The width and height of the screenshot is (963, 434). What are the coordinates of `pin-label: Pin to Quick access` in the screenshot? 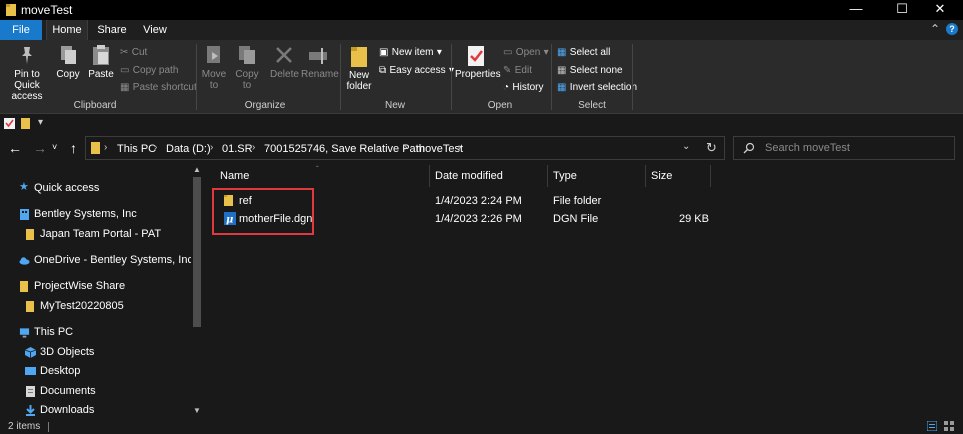 It's located at (27, 85).